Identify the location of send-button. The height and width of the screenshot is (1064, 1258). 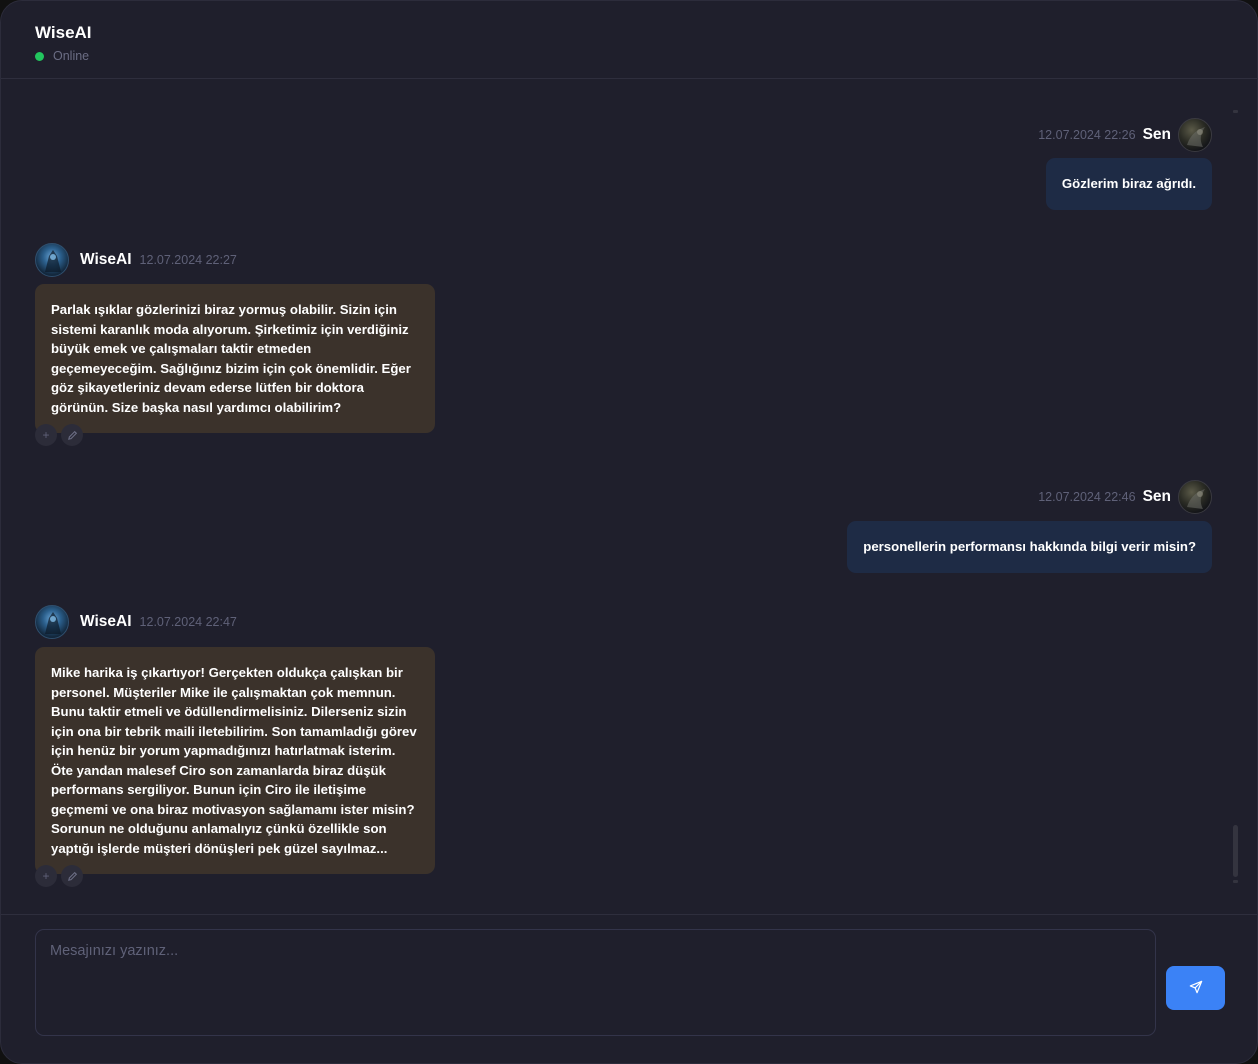
(1195, 988).